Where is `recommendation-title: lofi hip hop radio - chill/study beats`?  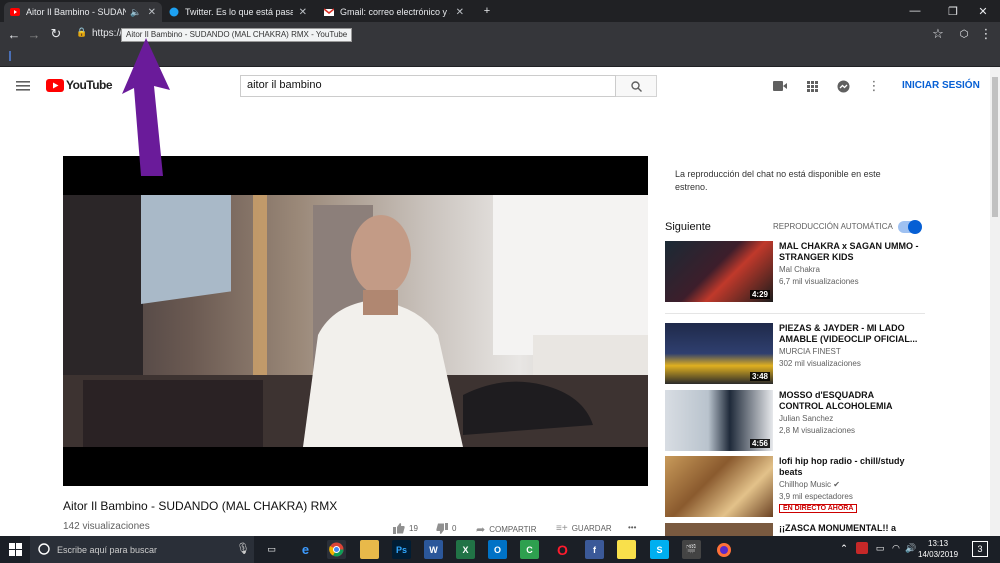 recommendation-title: lofi hip hop radio - chill/study beats is located at coordinates (849, 467).